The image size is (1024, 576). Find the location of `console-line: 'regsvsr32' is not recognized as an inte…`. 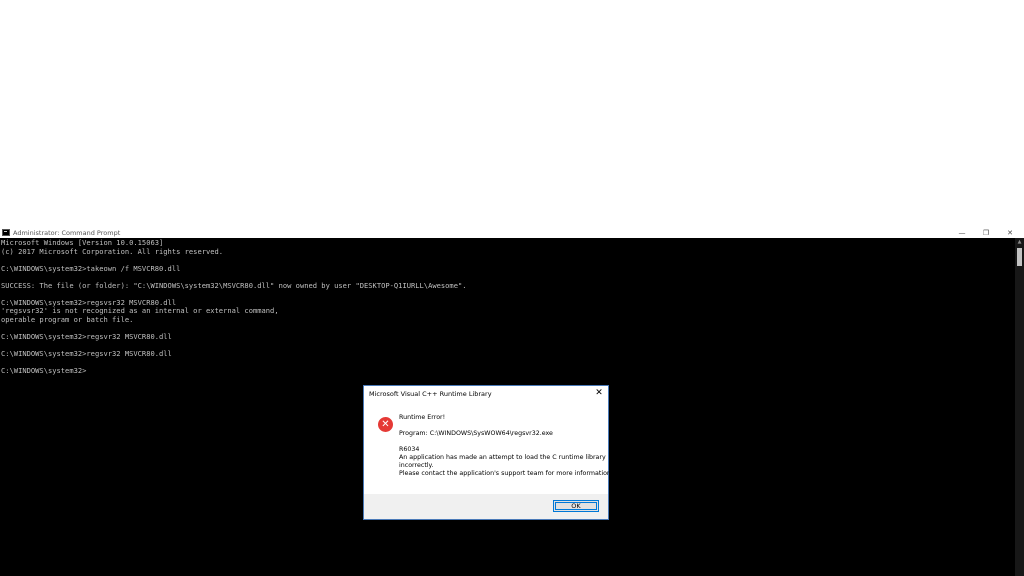

console-line: 'regsvsr32' is not recognized as an inte… is located at coordinates (140, 310).